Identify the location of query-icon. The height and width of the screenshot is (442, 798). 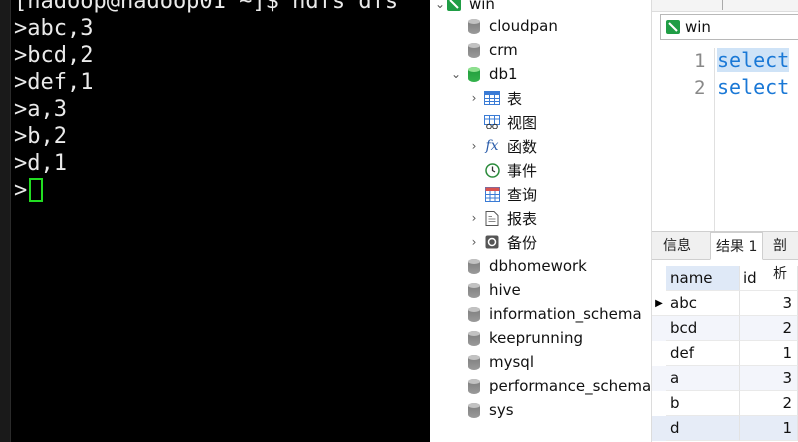
(492, 194).